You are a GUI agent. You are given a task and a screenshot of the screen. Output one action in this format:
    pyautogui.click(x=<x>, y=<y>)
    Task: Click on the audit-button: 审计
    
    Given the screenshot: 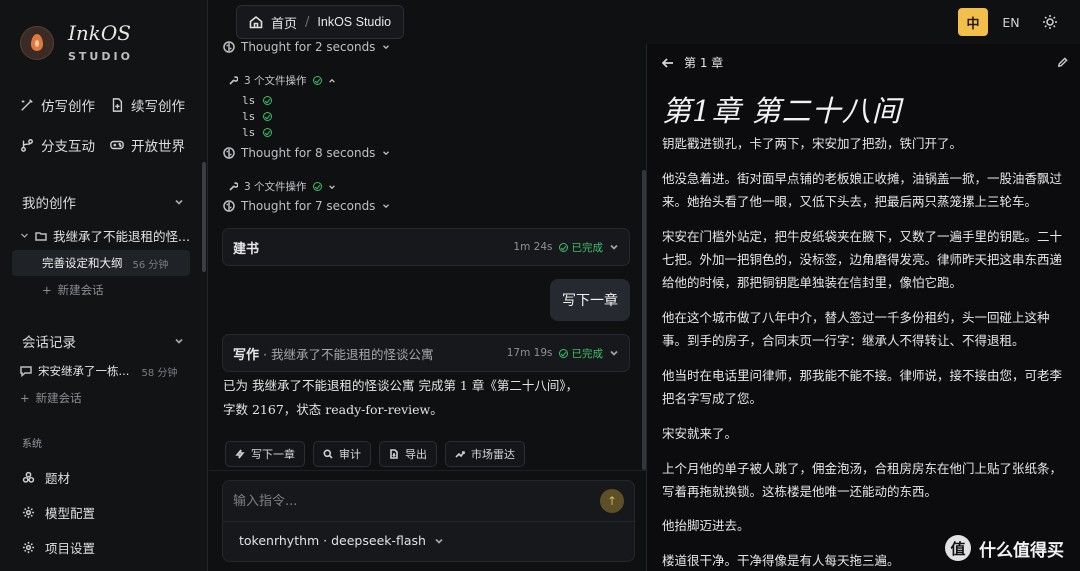 What is the action you would take?
    pyautogui.click(x=342, y=454)
    